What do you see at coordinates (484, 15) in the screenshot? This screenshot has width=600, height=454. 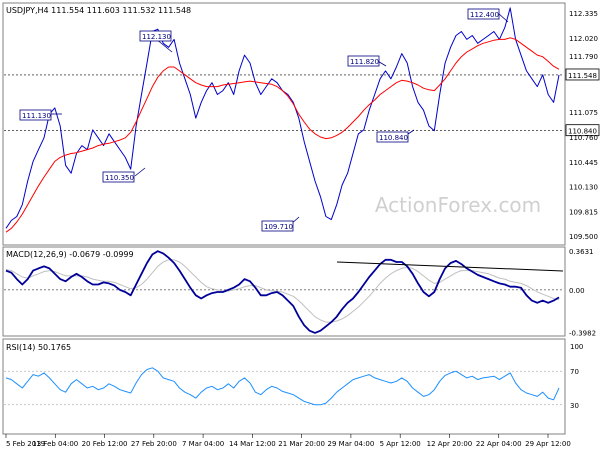 I see `annotation-label: 112.400` at bounding box center [484, 15].